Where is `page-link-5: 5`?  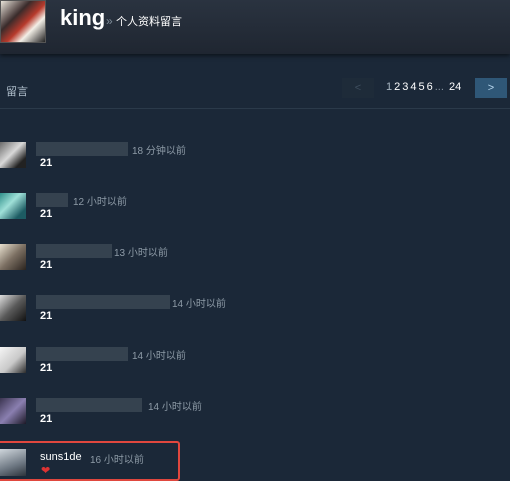
page-link-5: 5 is located at coordinates (422, 87).